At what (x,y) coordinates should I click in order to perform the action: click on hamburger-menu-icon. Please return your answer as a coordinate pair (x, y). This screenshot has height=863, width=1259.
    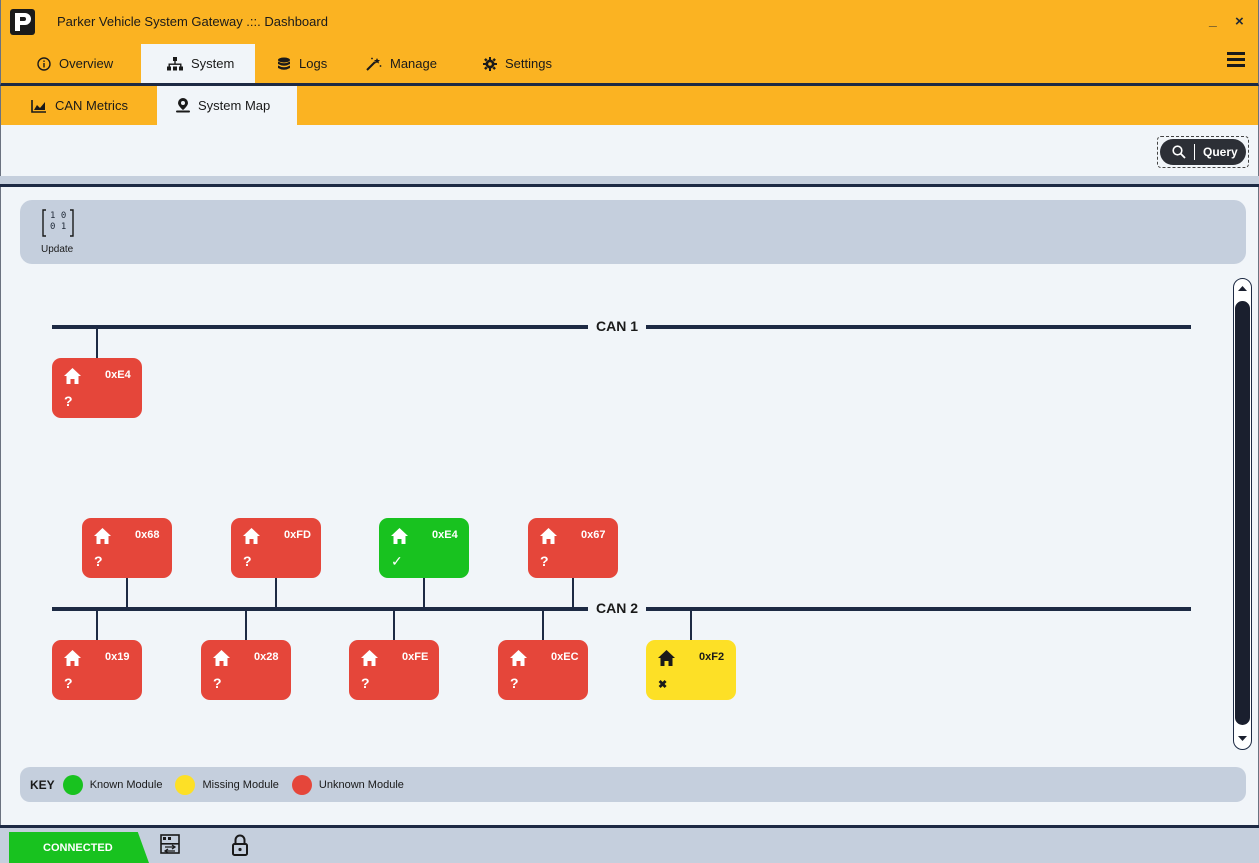
    Looking at the image, I should click on (1236, 60).